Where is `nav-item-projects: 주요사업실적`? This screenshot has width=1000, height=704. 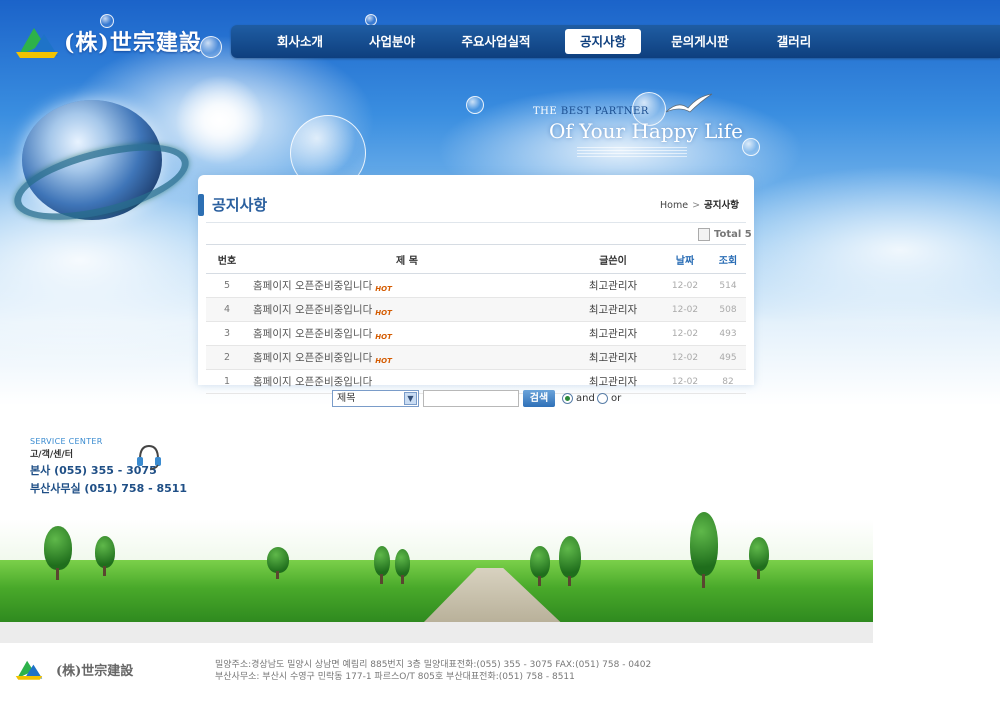
nav-item-projects: 주요사업실적 is located at coordinates (496, 41).